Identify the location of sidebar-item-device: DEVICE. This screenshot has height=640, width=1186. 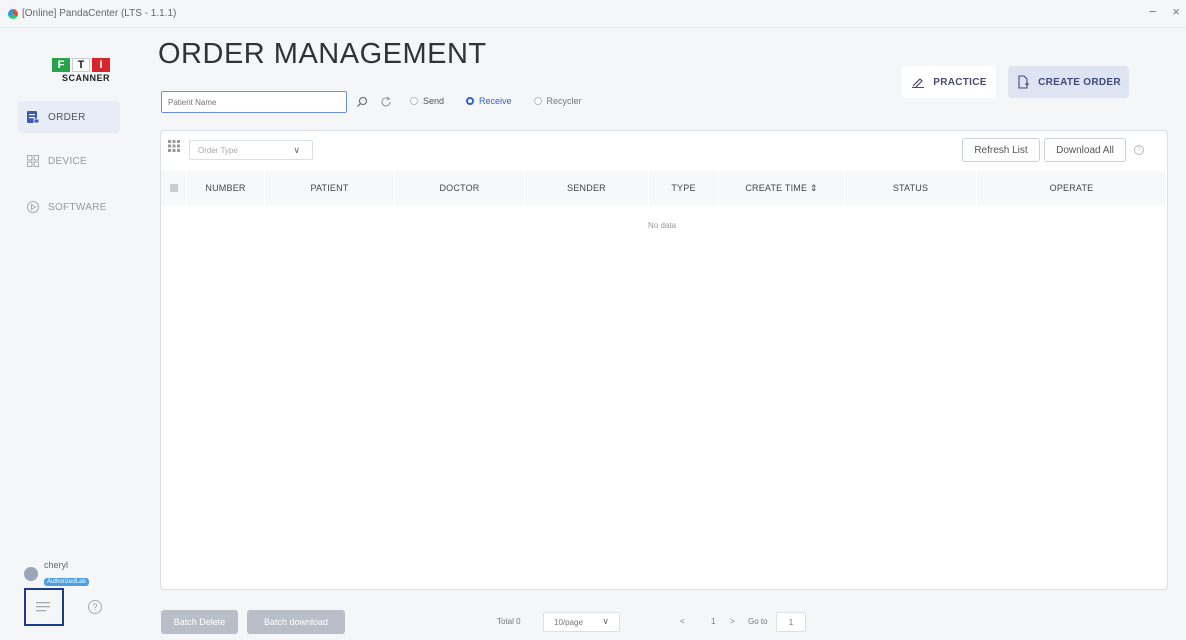
(69, 161).